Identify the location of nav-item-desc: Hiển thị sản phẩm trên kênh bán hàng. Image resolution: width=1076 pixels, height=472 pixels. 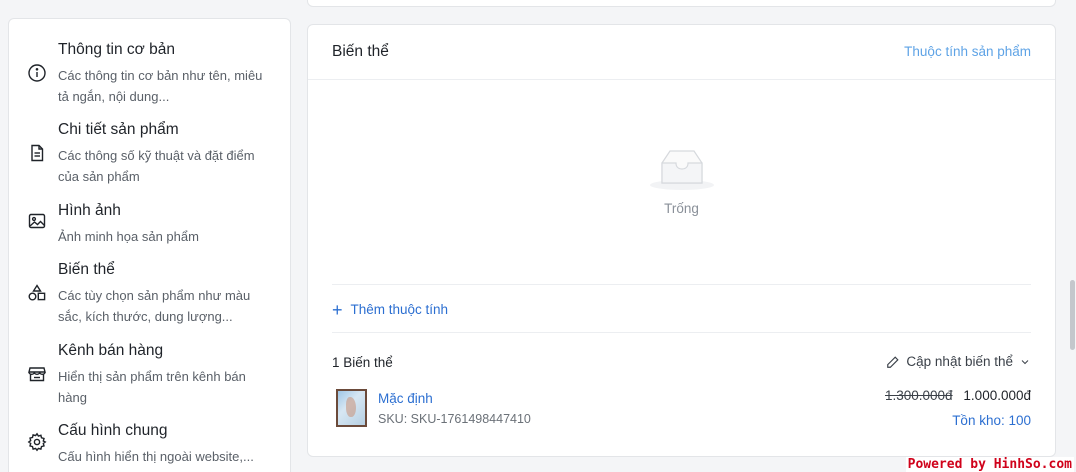
(152, 387).